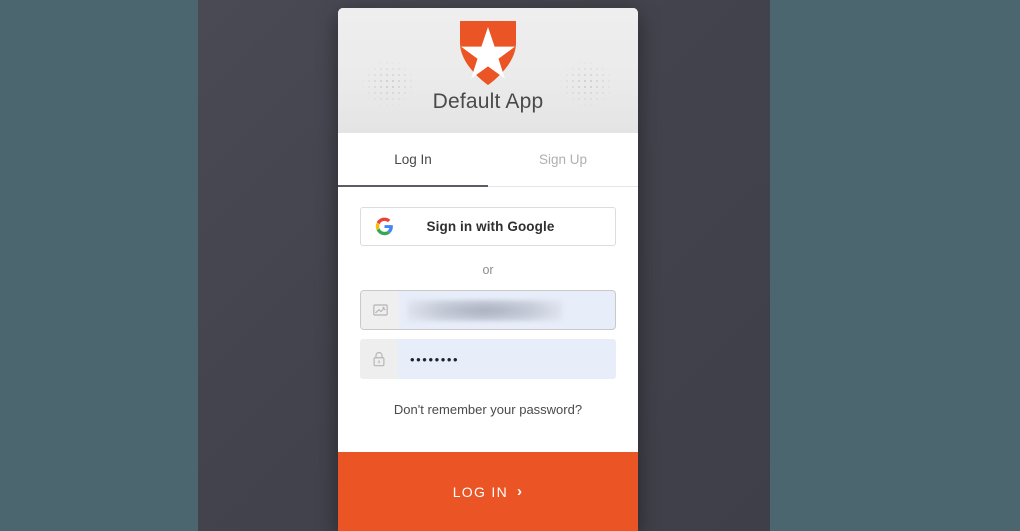  What do you see at coordinates (413, 160) in the screenshot?
I see `tab-login: Log In` at bounding box center [413, 160].